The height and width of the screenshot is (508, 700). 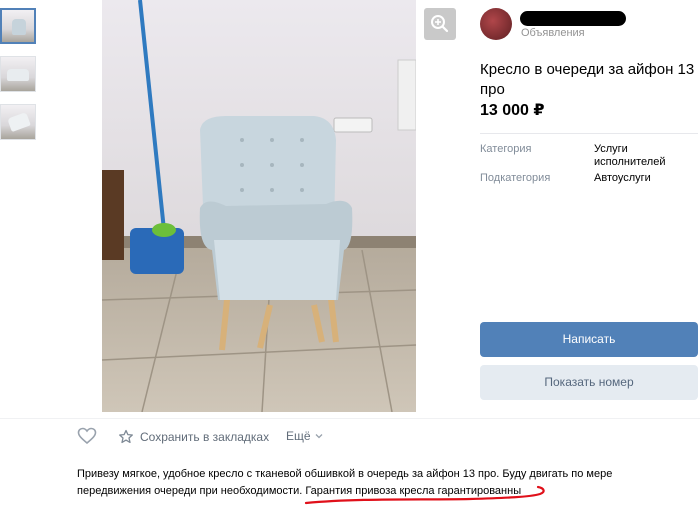 What do you see at coordinates (205, 437) in the screenshot?
I see `save-bookmark-label: Сохранить в закладках` at bounding box center [205, 437].